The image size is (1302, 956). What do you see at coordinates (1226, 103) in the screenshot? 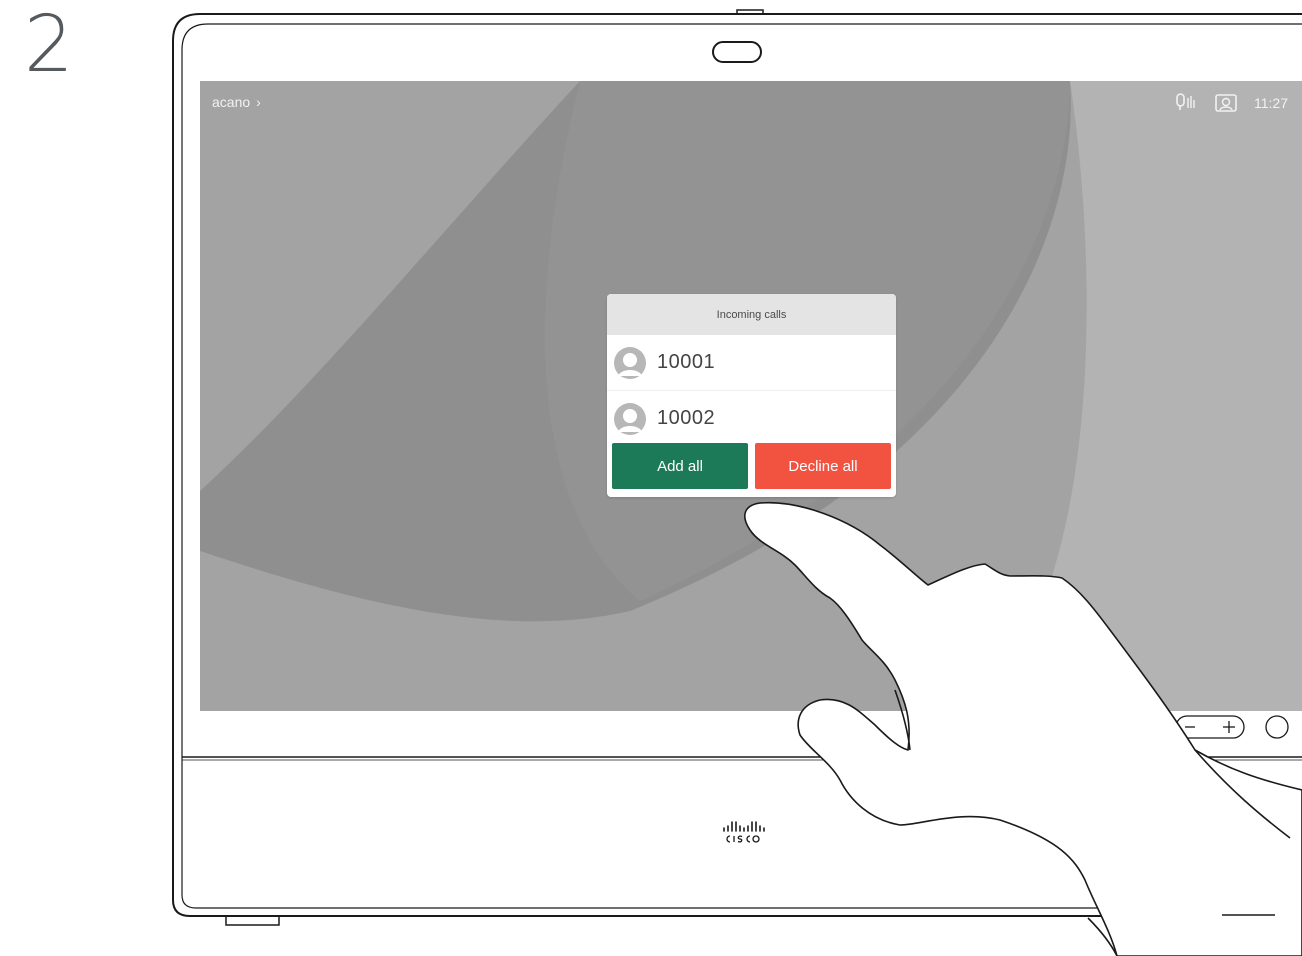
I see `self-view-icon` at bounding box center [1226, 103].